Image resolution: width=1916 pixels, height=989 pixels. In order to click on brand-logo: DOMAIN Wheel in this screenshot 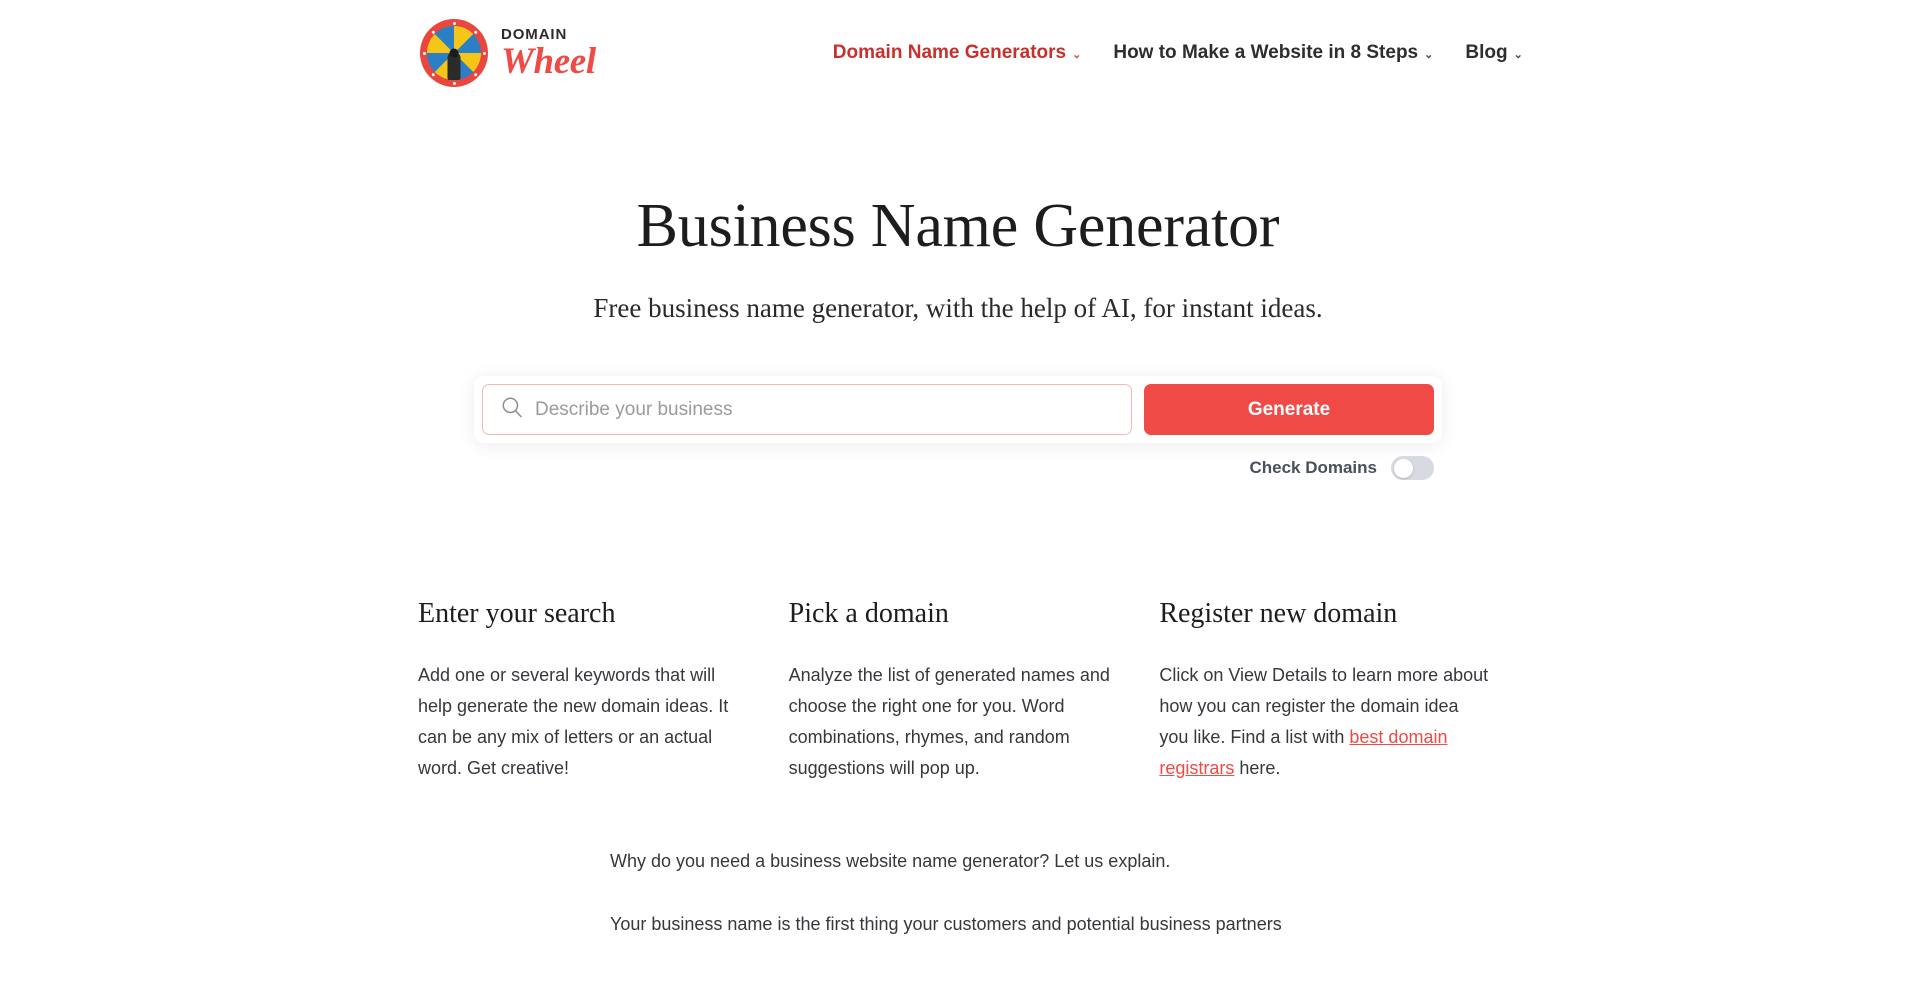, I will do `click(508, 53)`.